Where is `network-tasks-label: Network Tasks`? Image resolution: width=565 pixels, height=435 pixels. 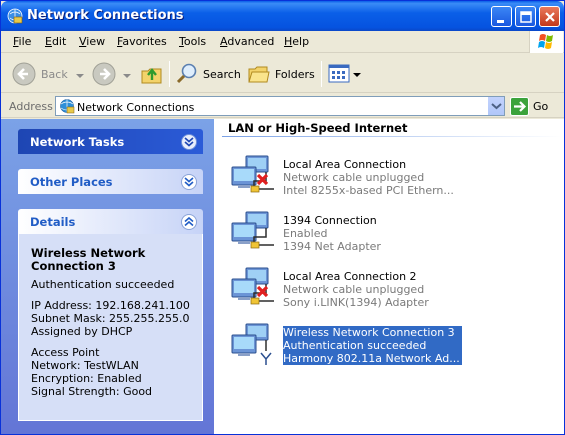 network-tasks-label: Network Tasks is located at coordinates (77, 142).